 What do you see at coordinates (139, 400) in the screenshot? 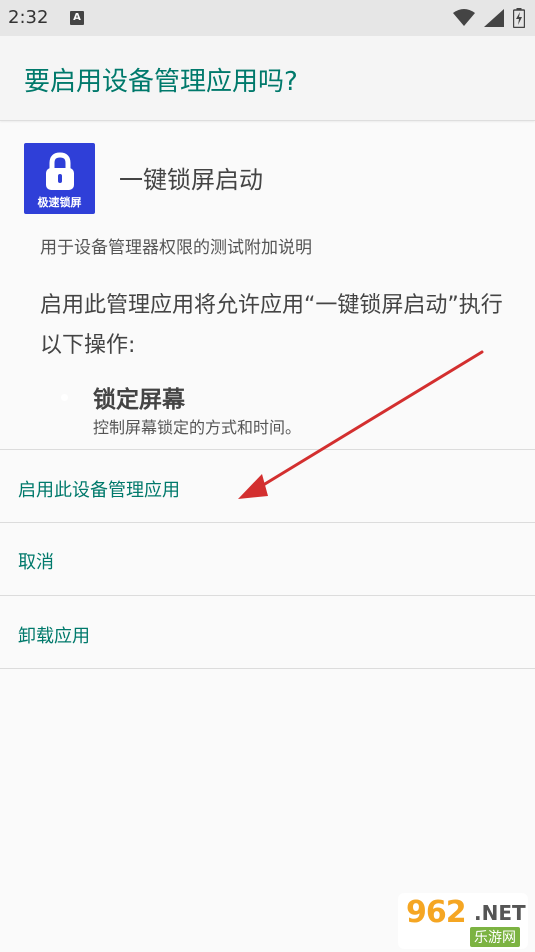
I see `permission-title: 锁定屏幕` at bounding box center [139, 400].